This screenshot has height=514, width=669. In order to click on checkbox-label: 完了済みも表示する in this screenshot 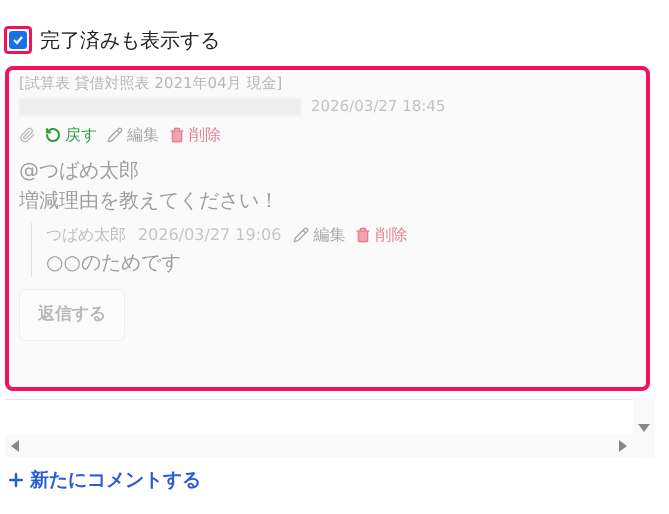, I will do `click(130, 40)`.